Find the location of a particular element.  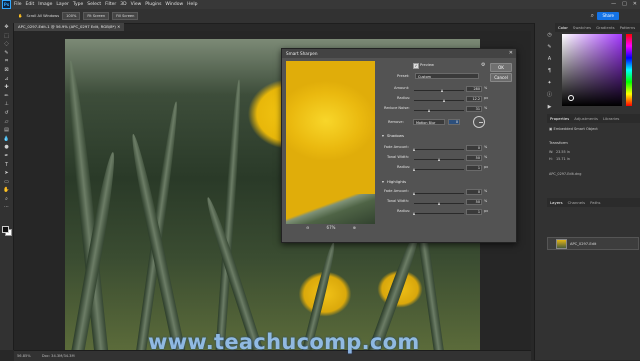

shadows-fade-thumb is located at coordinates (413, 149).